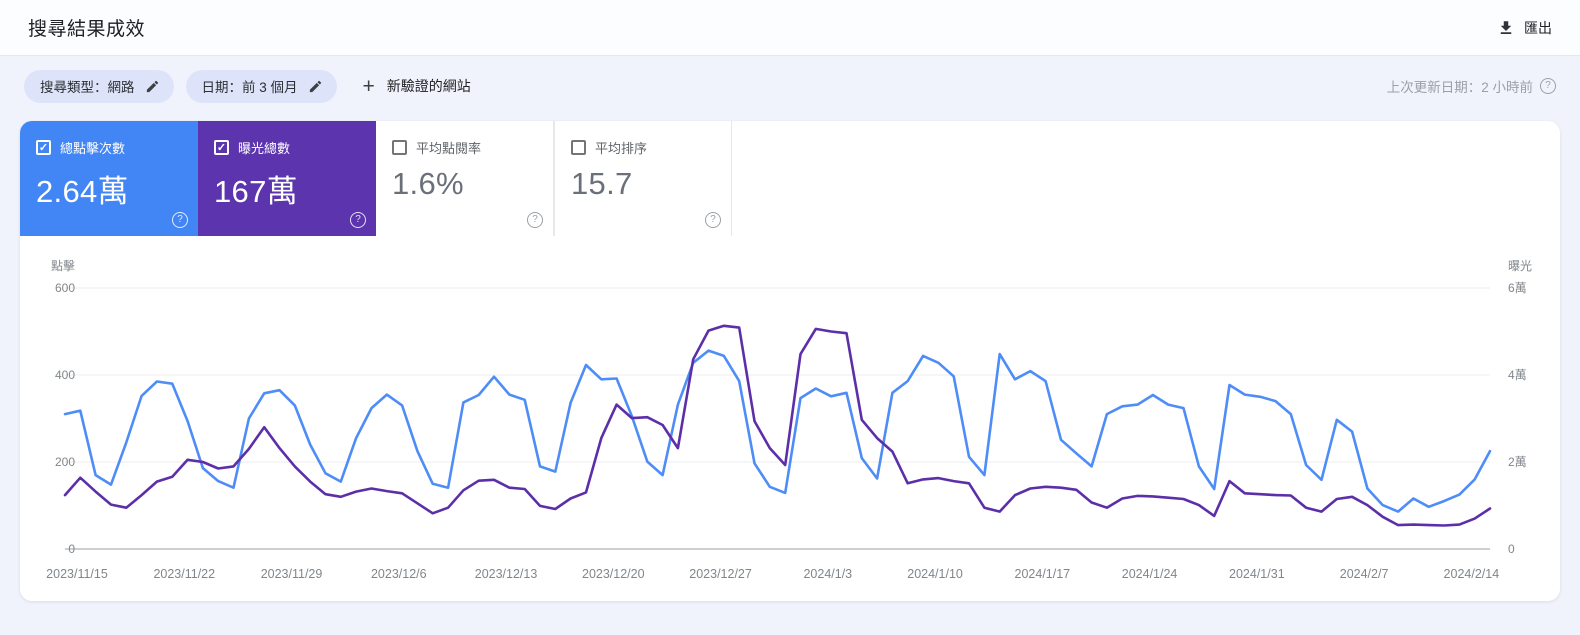 The image size is (1580, 635). I want to click on new-filter-button: + 新驗證的網站, so click(417, 86).